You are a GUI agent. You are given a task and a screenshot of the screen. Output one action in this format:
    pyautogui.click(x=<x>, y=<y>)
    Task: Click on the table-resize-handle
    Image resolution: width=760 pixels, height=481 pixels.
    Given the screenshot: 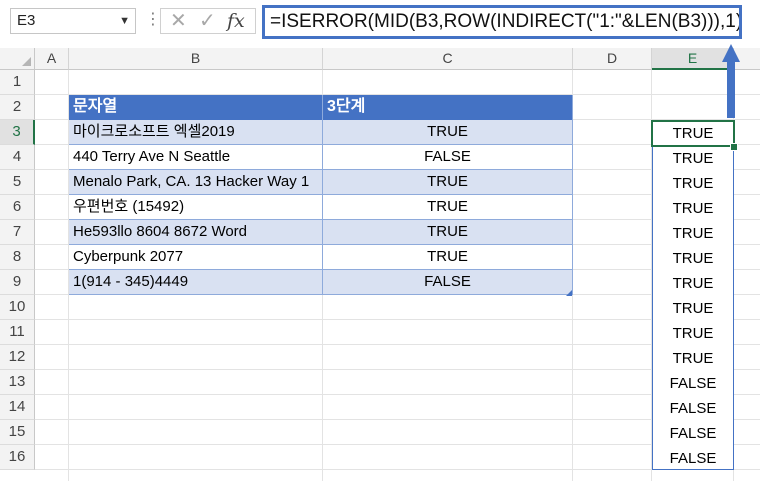 What is the action you would take?
    pyautogui.click(x=569, y=293)
    